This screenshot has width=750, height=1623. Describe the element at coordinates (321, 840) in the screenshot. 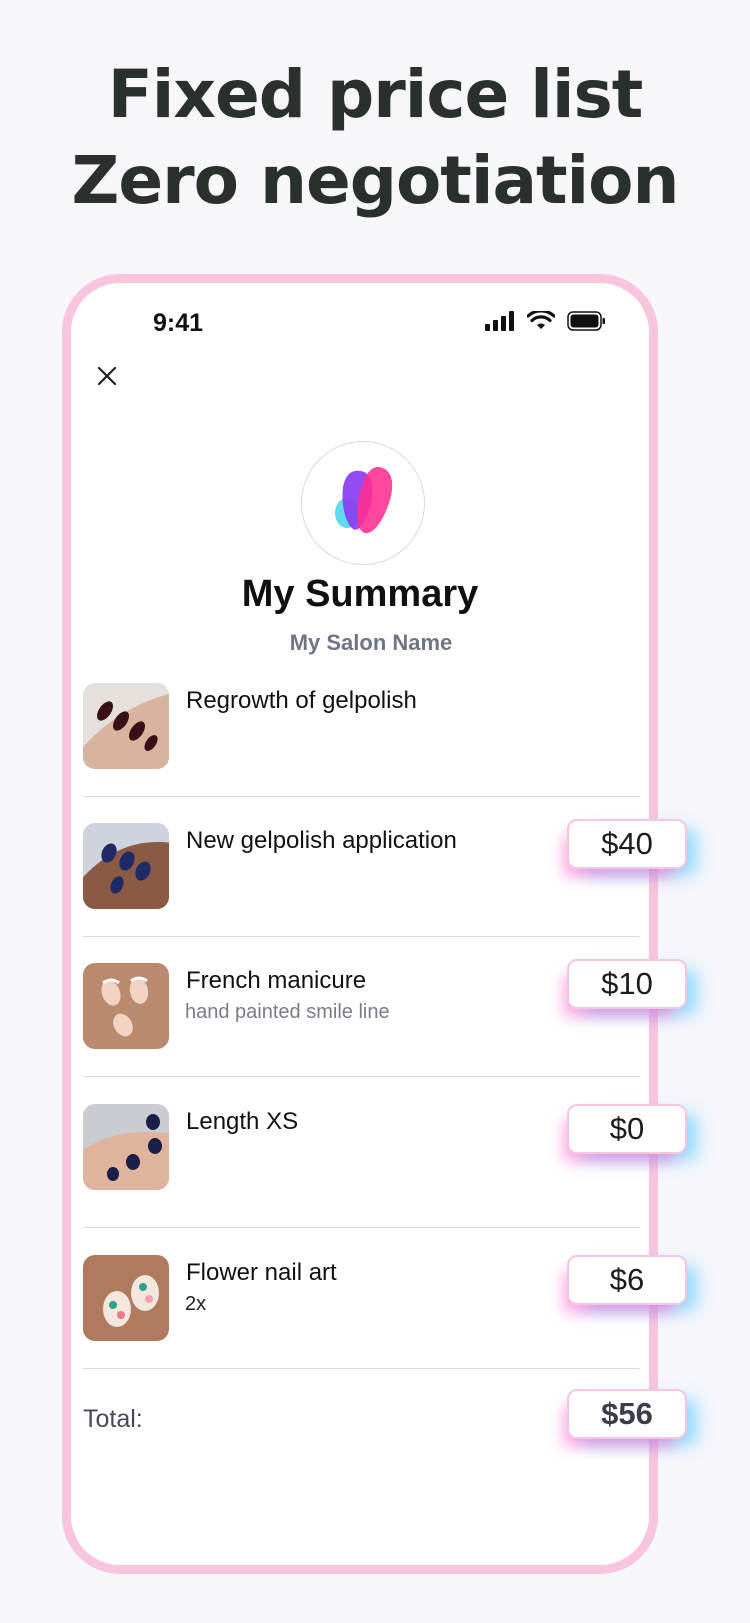

I see `item-name: New gelpolish application` at that location.